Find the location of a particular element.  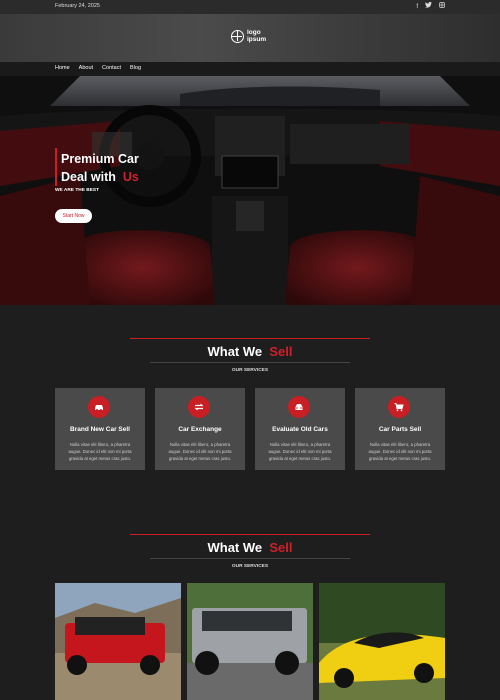

start-now-button: Start Now is located at coordinates (73, 216).